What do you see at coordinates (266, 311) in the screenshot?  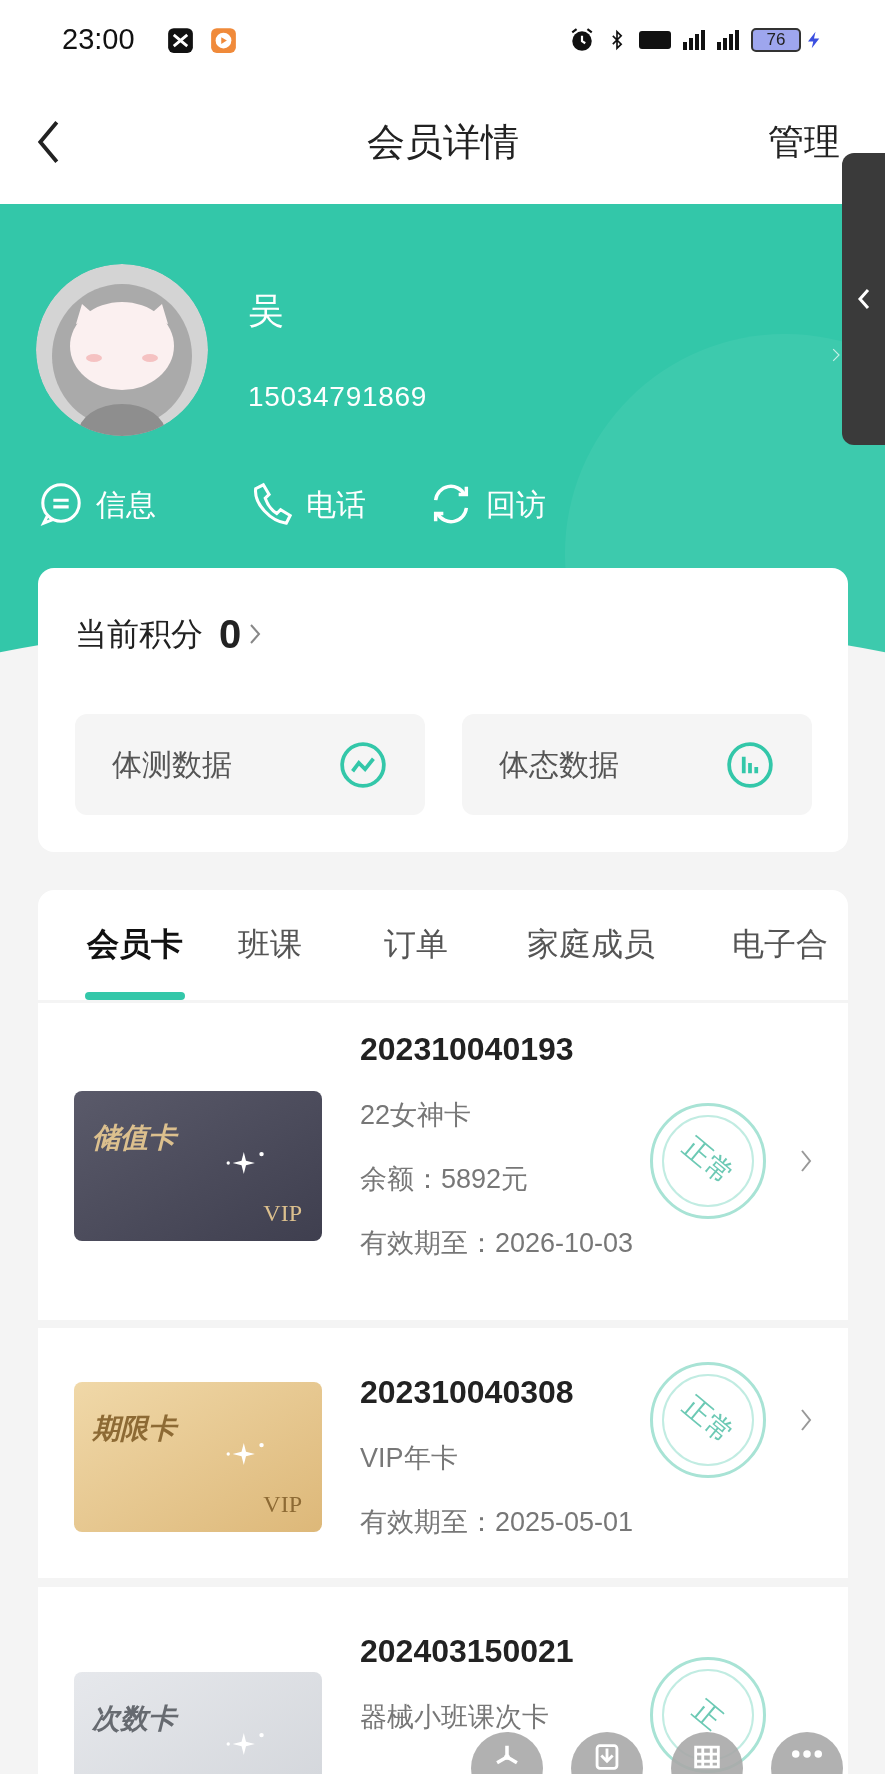 I see `member-name: 吴` at bounding box center [266, 311].